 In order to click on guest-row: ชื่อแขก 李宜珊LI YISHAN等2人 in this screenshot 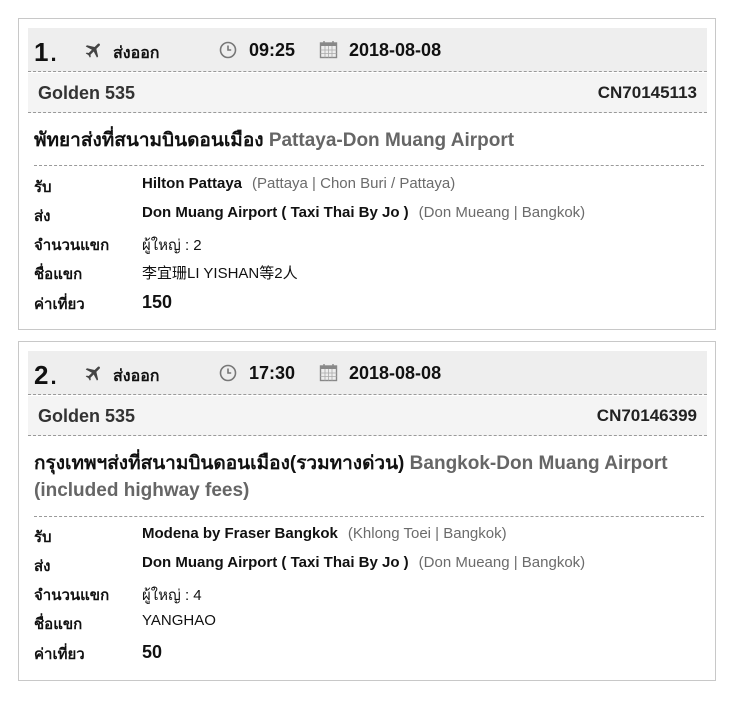, I will do `click(369, 274)`.